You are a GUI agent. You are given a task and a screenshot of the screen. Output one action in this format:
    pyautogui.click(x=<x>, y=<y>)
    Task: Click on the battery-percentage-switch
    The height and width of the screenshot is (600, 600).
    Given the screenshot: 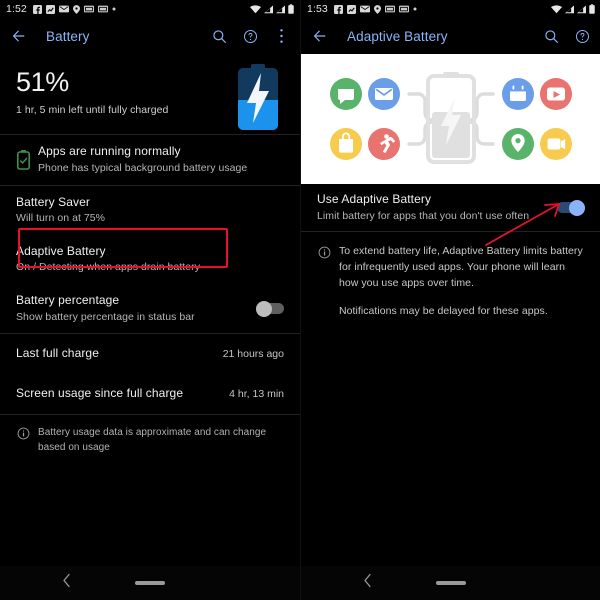 What is the action you would take?
    pyautogui.click(x=270, y=308)
    